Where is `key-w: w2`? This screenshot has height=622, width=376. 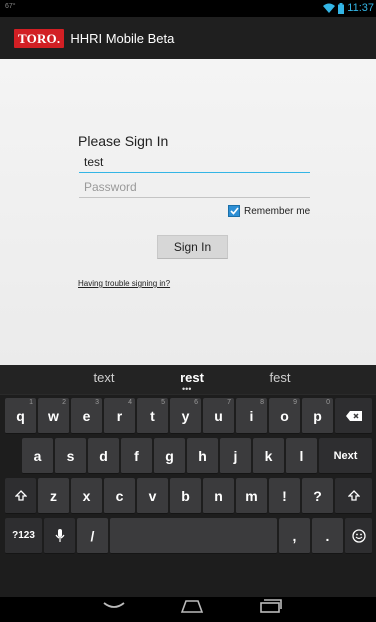
key-w: w2 is located at coordinates (53, 416).